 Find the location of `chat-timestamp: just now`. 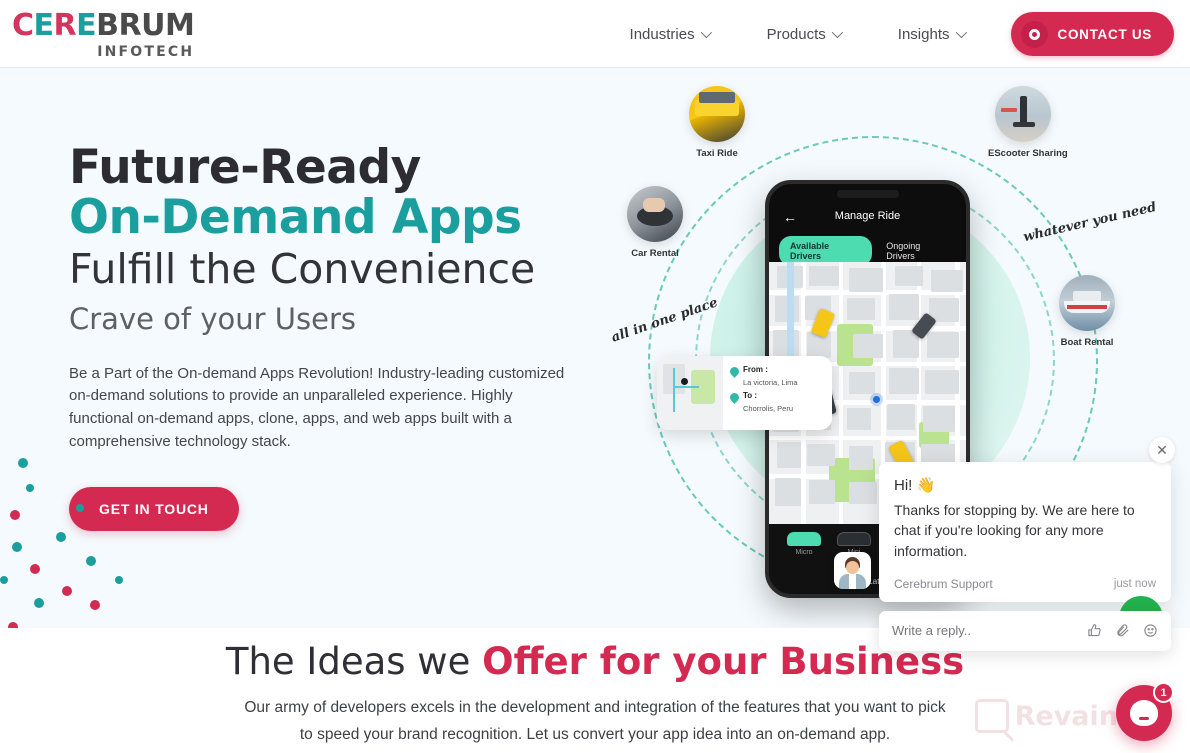

chat-timestamp: just now is located at coordinates (1134, 583).